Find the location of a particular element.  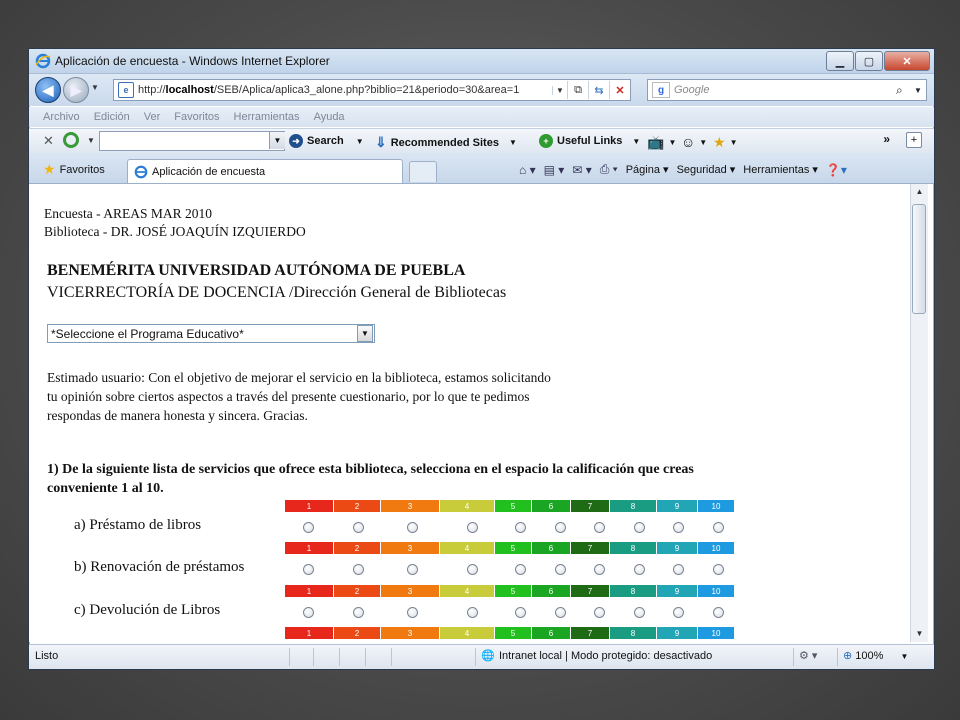

mail-icon: ✉ ▾ is located at coordinates (581, 170).